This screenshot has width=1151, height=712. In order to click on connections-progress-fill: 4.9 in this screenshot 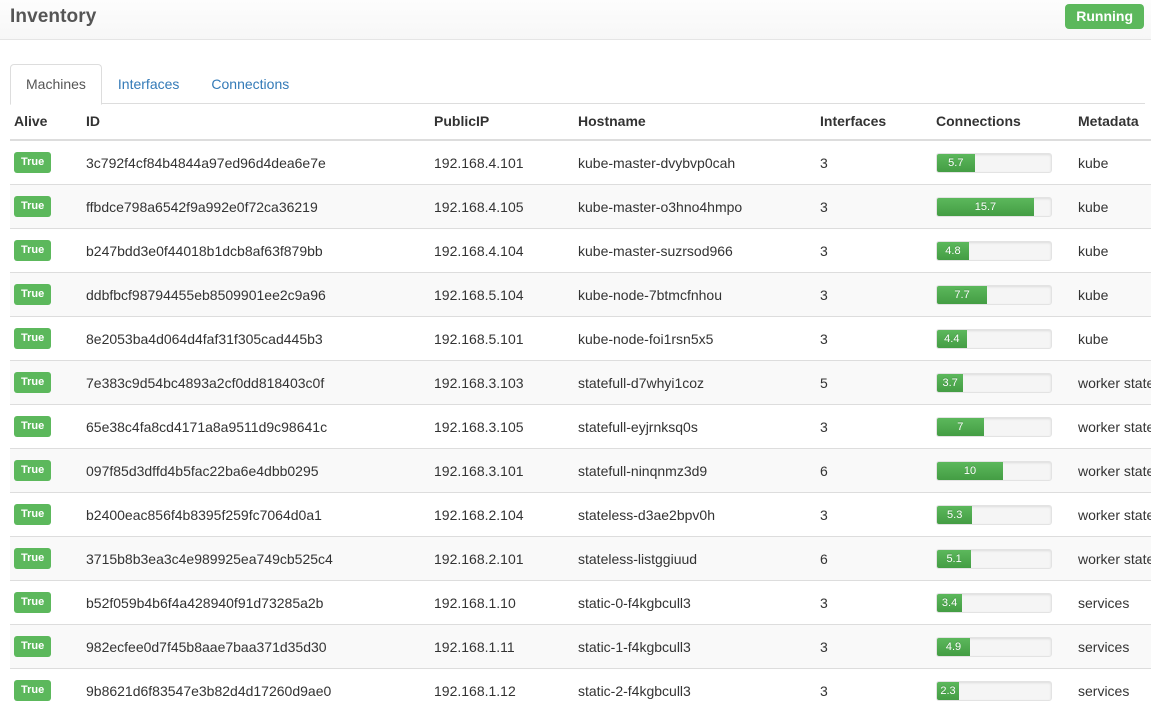, I will do `click(953, 647)`.